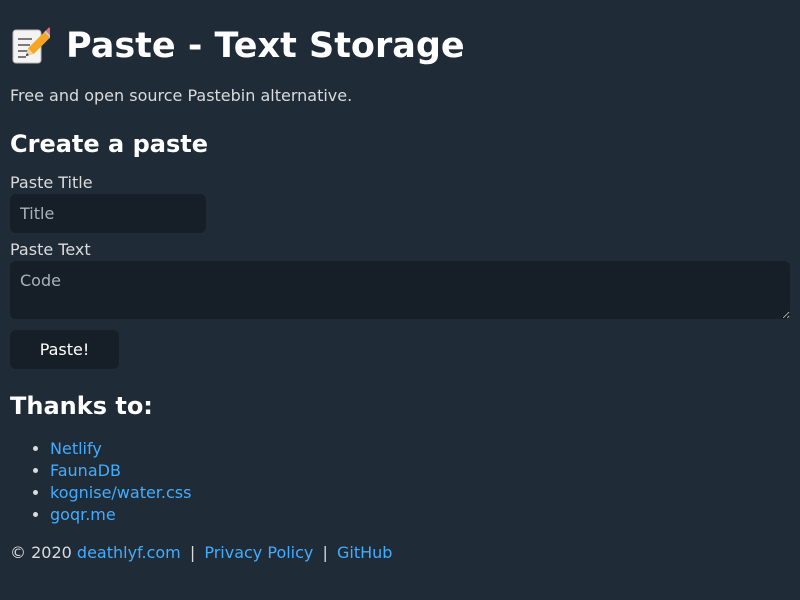 The width and height of the screenshot is (800, 600). What do you see at coordinates (41, 552) in the screenshot?
I see `copyright-text: © 2020` at bounding box center [41, 552].